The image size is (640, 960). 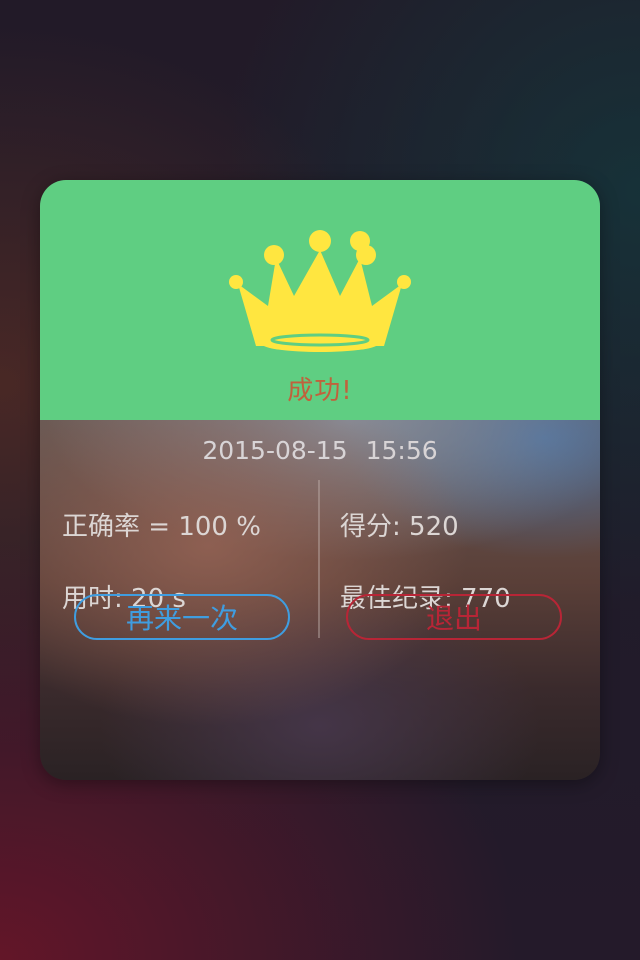 What do you see at coordinates (120, 527) in the screenshot?
I see `accuracy-label: 正确率 =` at bounding box center [120, 527].